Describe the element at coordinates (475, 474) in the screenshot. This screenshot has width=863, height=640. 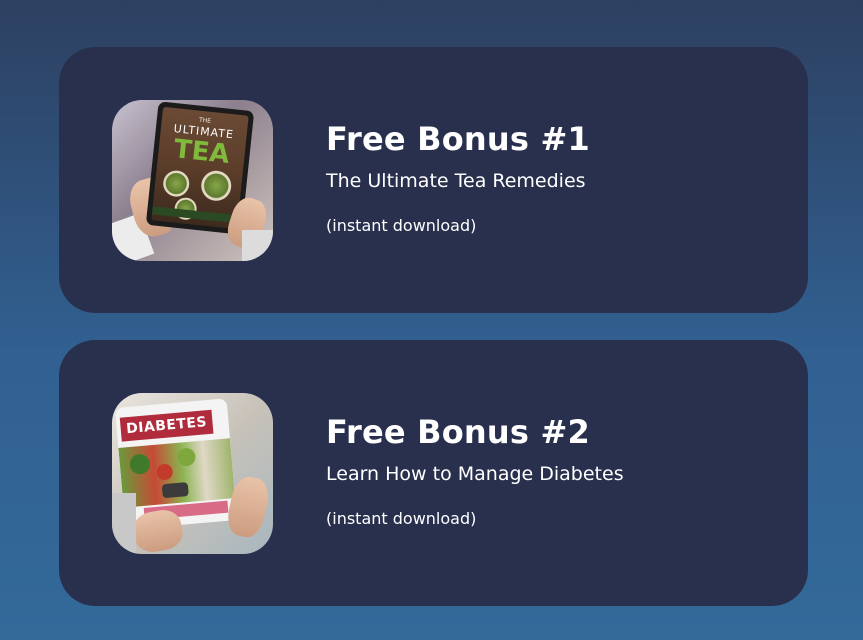
I see `bonus-subtitle: Learn How to Manage Diabetes` at that location.